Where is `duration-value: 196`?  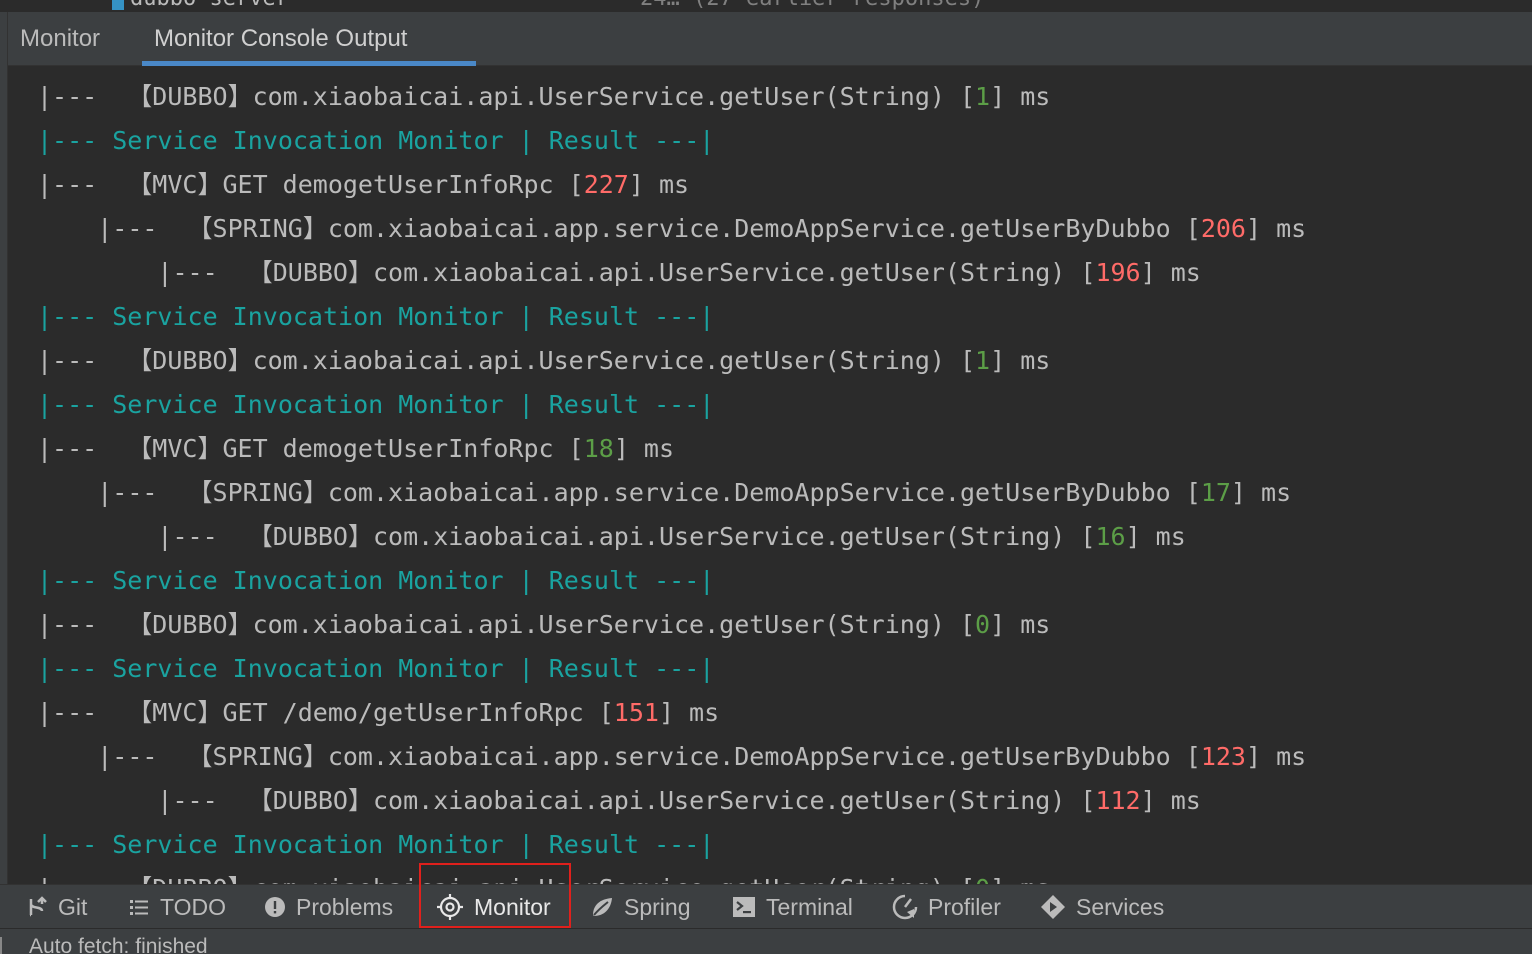 duration-value: 196 is located at coordinates (1118, 272).